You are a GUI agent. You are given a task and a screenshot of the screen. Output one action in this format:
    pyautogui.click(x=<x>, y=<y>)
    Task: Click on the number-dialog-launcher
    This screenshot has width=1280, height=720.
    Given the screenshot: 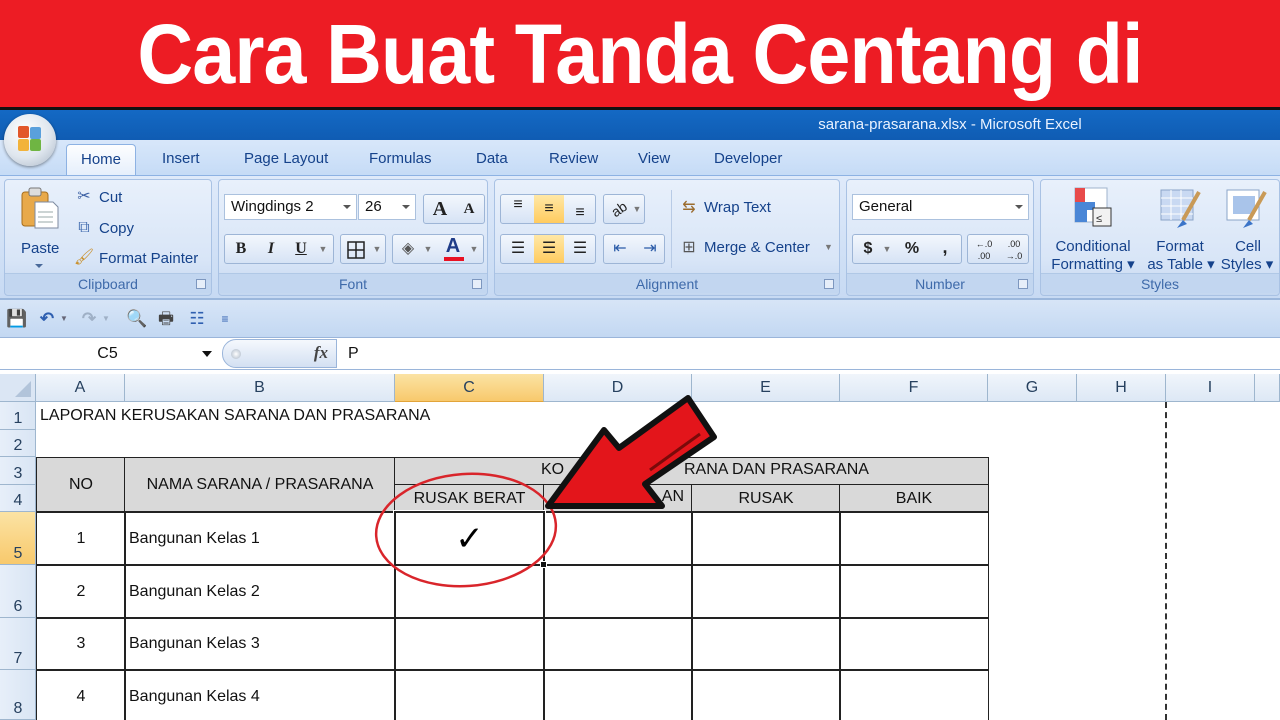 What is the action you would take?
    pyautogui.click(x=1023, y=284)
    